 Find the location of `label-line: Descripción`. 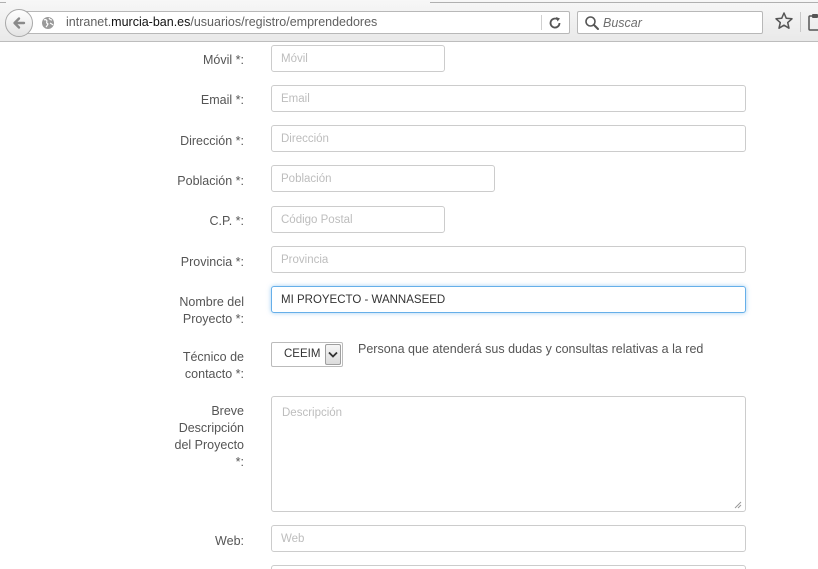

label-line: Descripción is located at coordinates (211, 428).